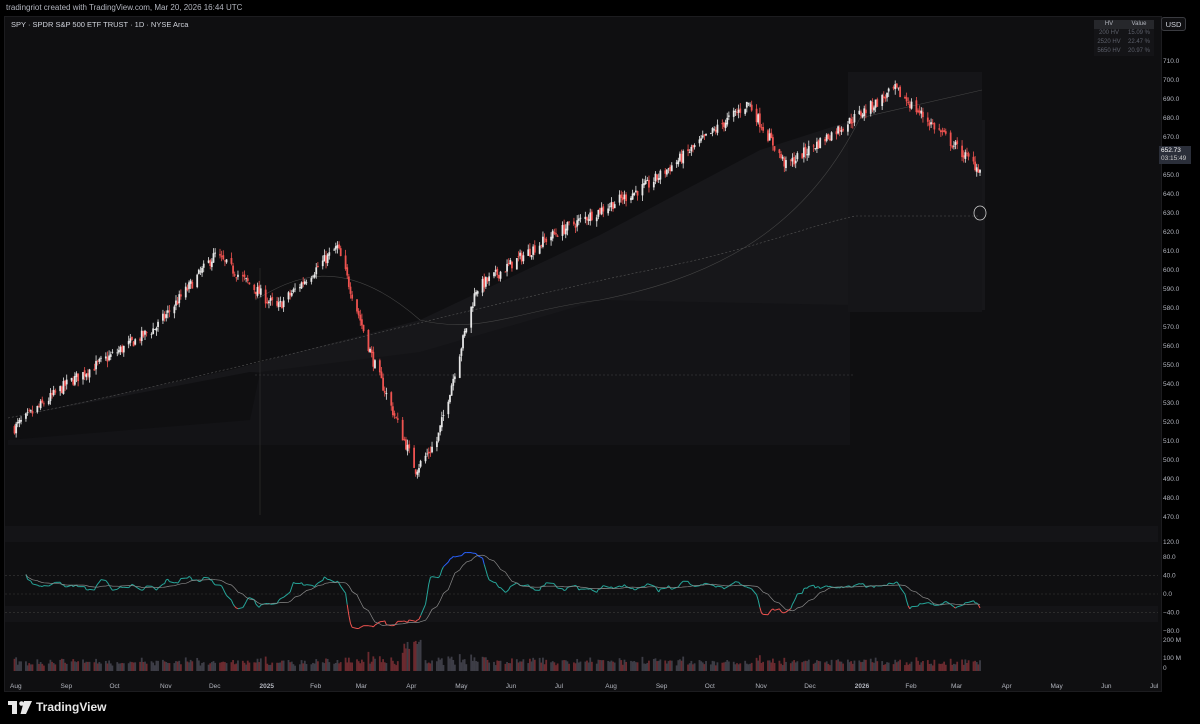 The image size is (1200, 724). Describe the element at coordinates (1109, 51) in the screenshot. I see `hv-label: 5650 HV` at that location.